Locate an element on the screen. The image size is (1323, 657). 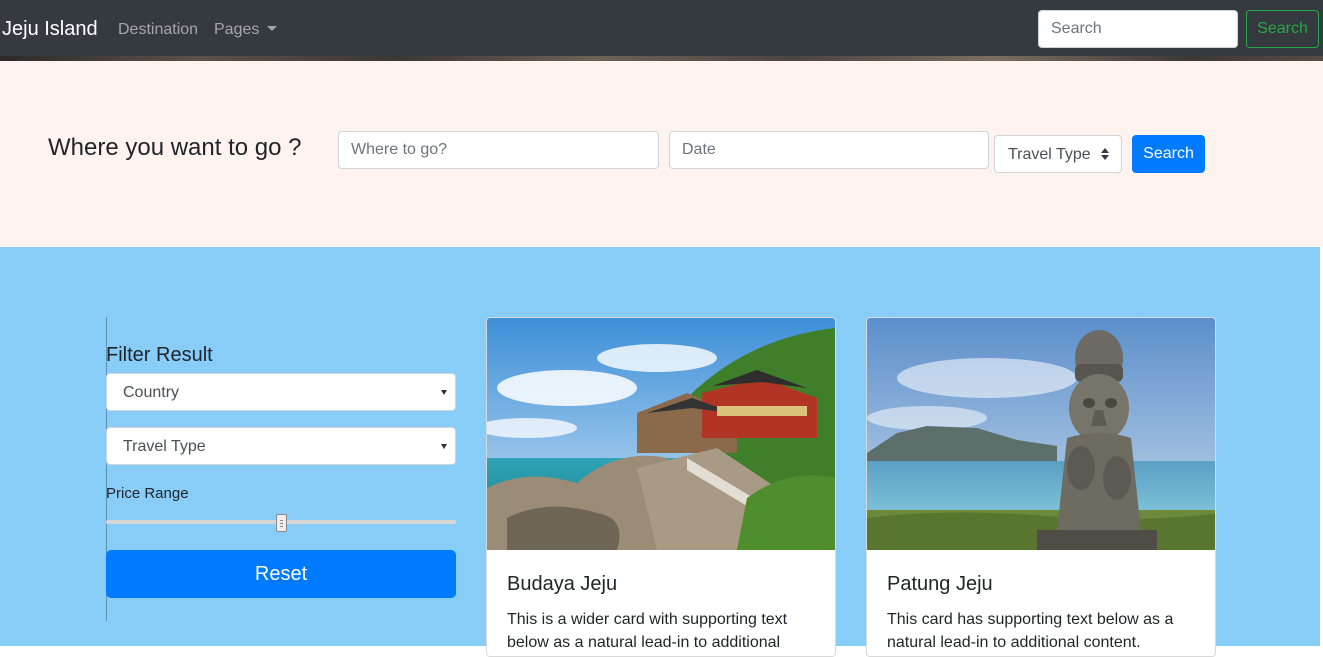
travel-type-select: Travel Type is located at coordinates (1058, 154).